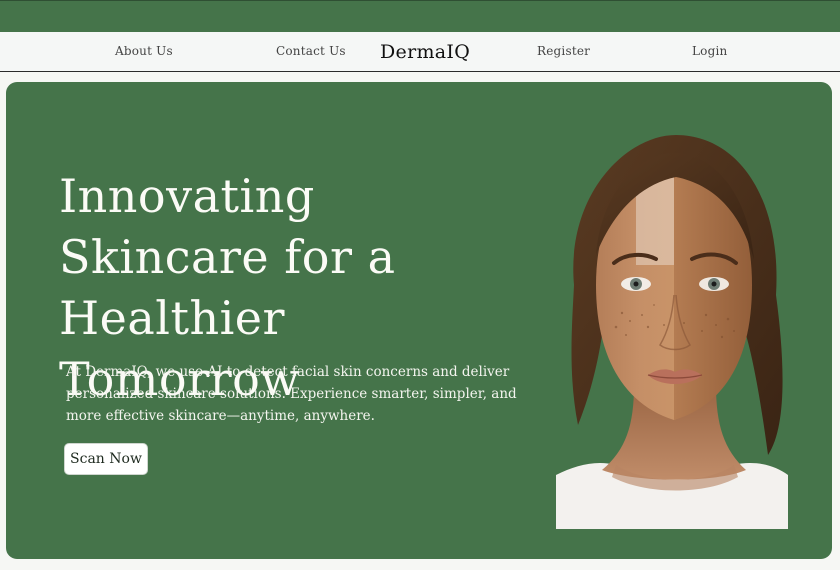  What do you see at coordinates (420, 16) in the screenshot?
I see `top-banner-strip` at bounding box center [420, 16].